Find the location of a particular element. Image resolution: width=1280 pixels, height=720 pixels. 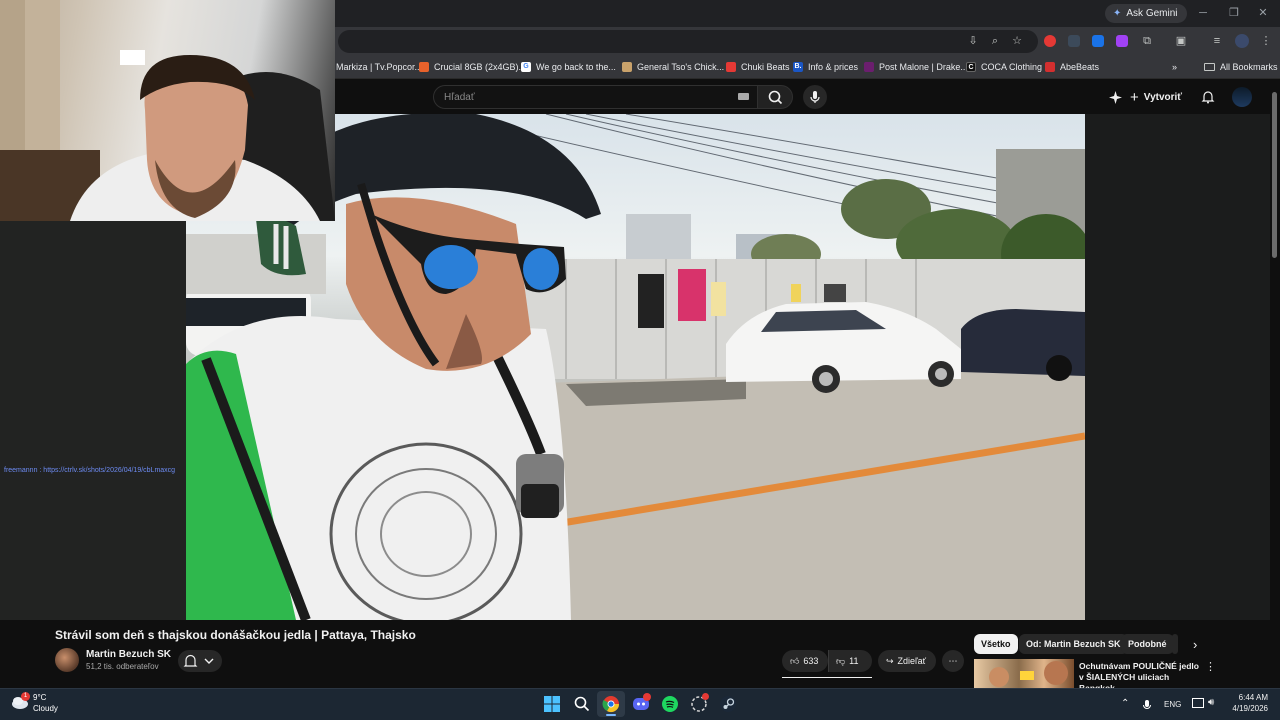

restore-icon: ❐ is located at coordinates (1234, 13).